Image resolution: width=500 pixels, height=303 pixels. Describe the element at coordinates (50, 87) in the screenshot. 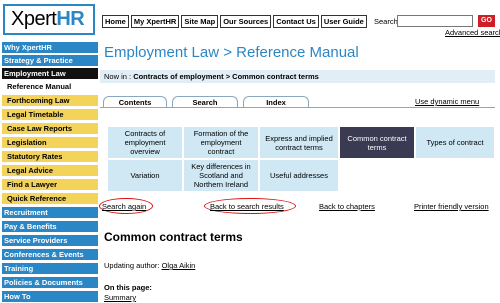

I see `sidebar-item-reference-manual: Reference Manual` at that location.